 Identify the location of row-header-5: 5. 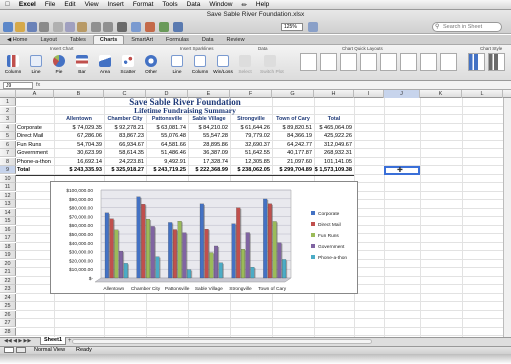
(8, 136).